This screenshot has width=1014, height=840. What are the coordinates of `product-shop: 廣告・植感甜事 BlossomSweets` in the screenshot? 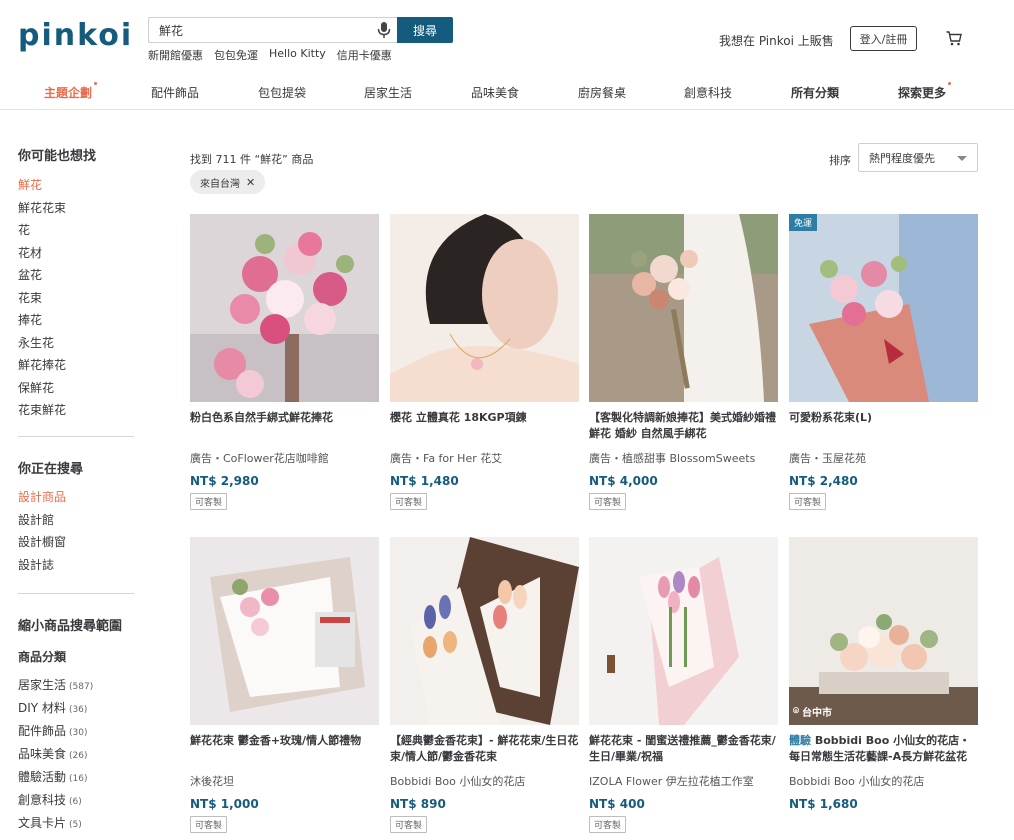 It's located at (683, 458).